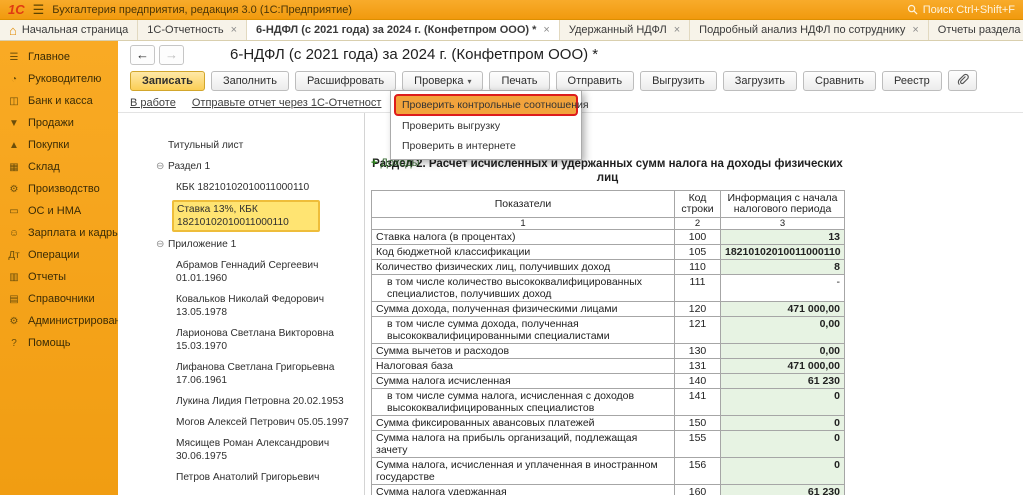  What do you see at coordinates (345, 80) in the screenshot?
I see `toolbar-button: Расшифровать▾` at bounding box center [345, 80].